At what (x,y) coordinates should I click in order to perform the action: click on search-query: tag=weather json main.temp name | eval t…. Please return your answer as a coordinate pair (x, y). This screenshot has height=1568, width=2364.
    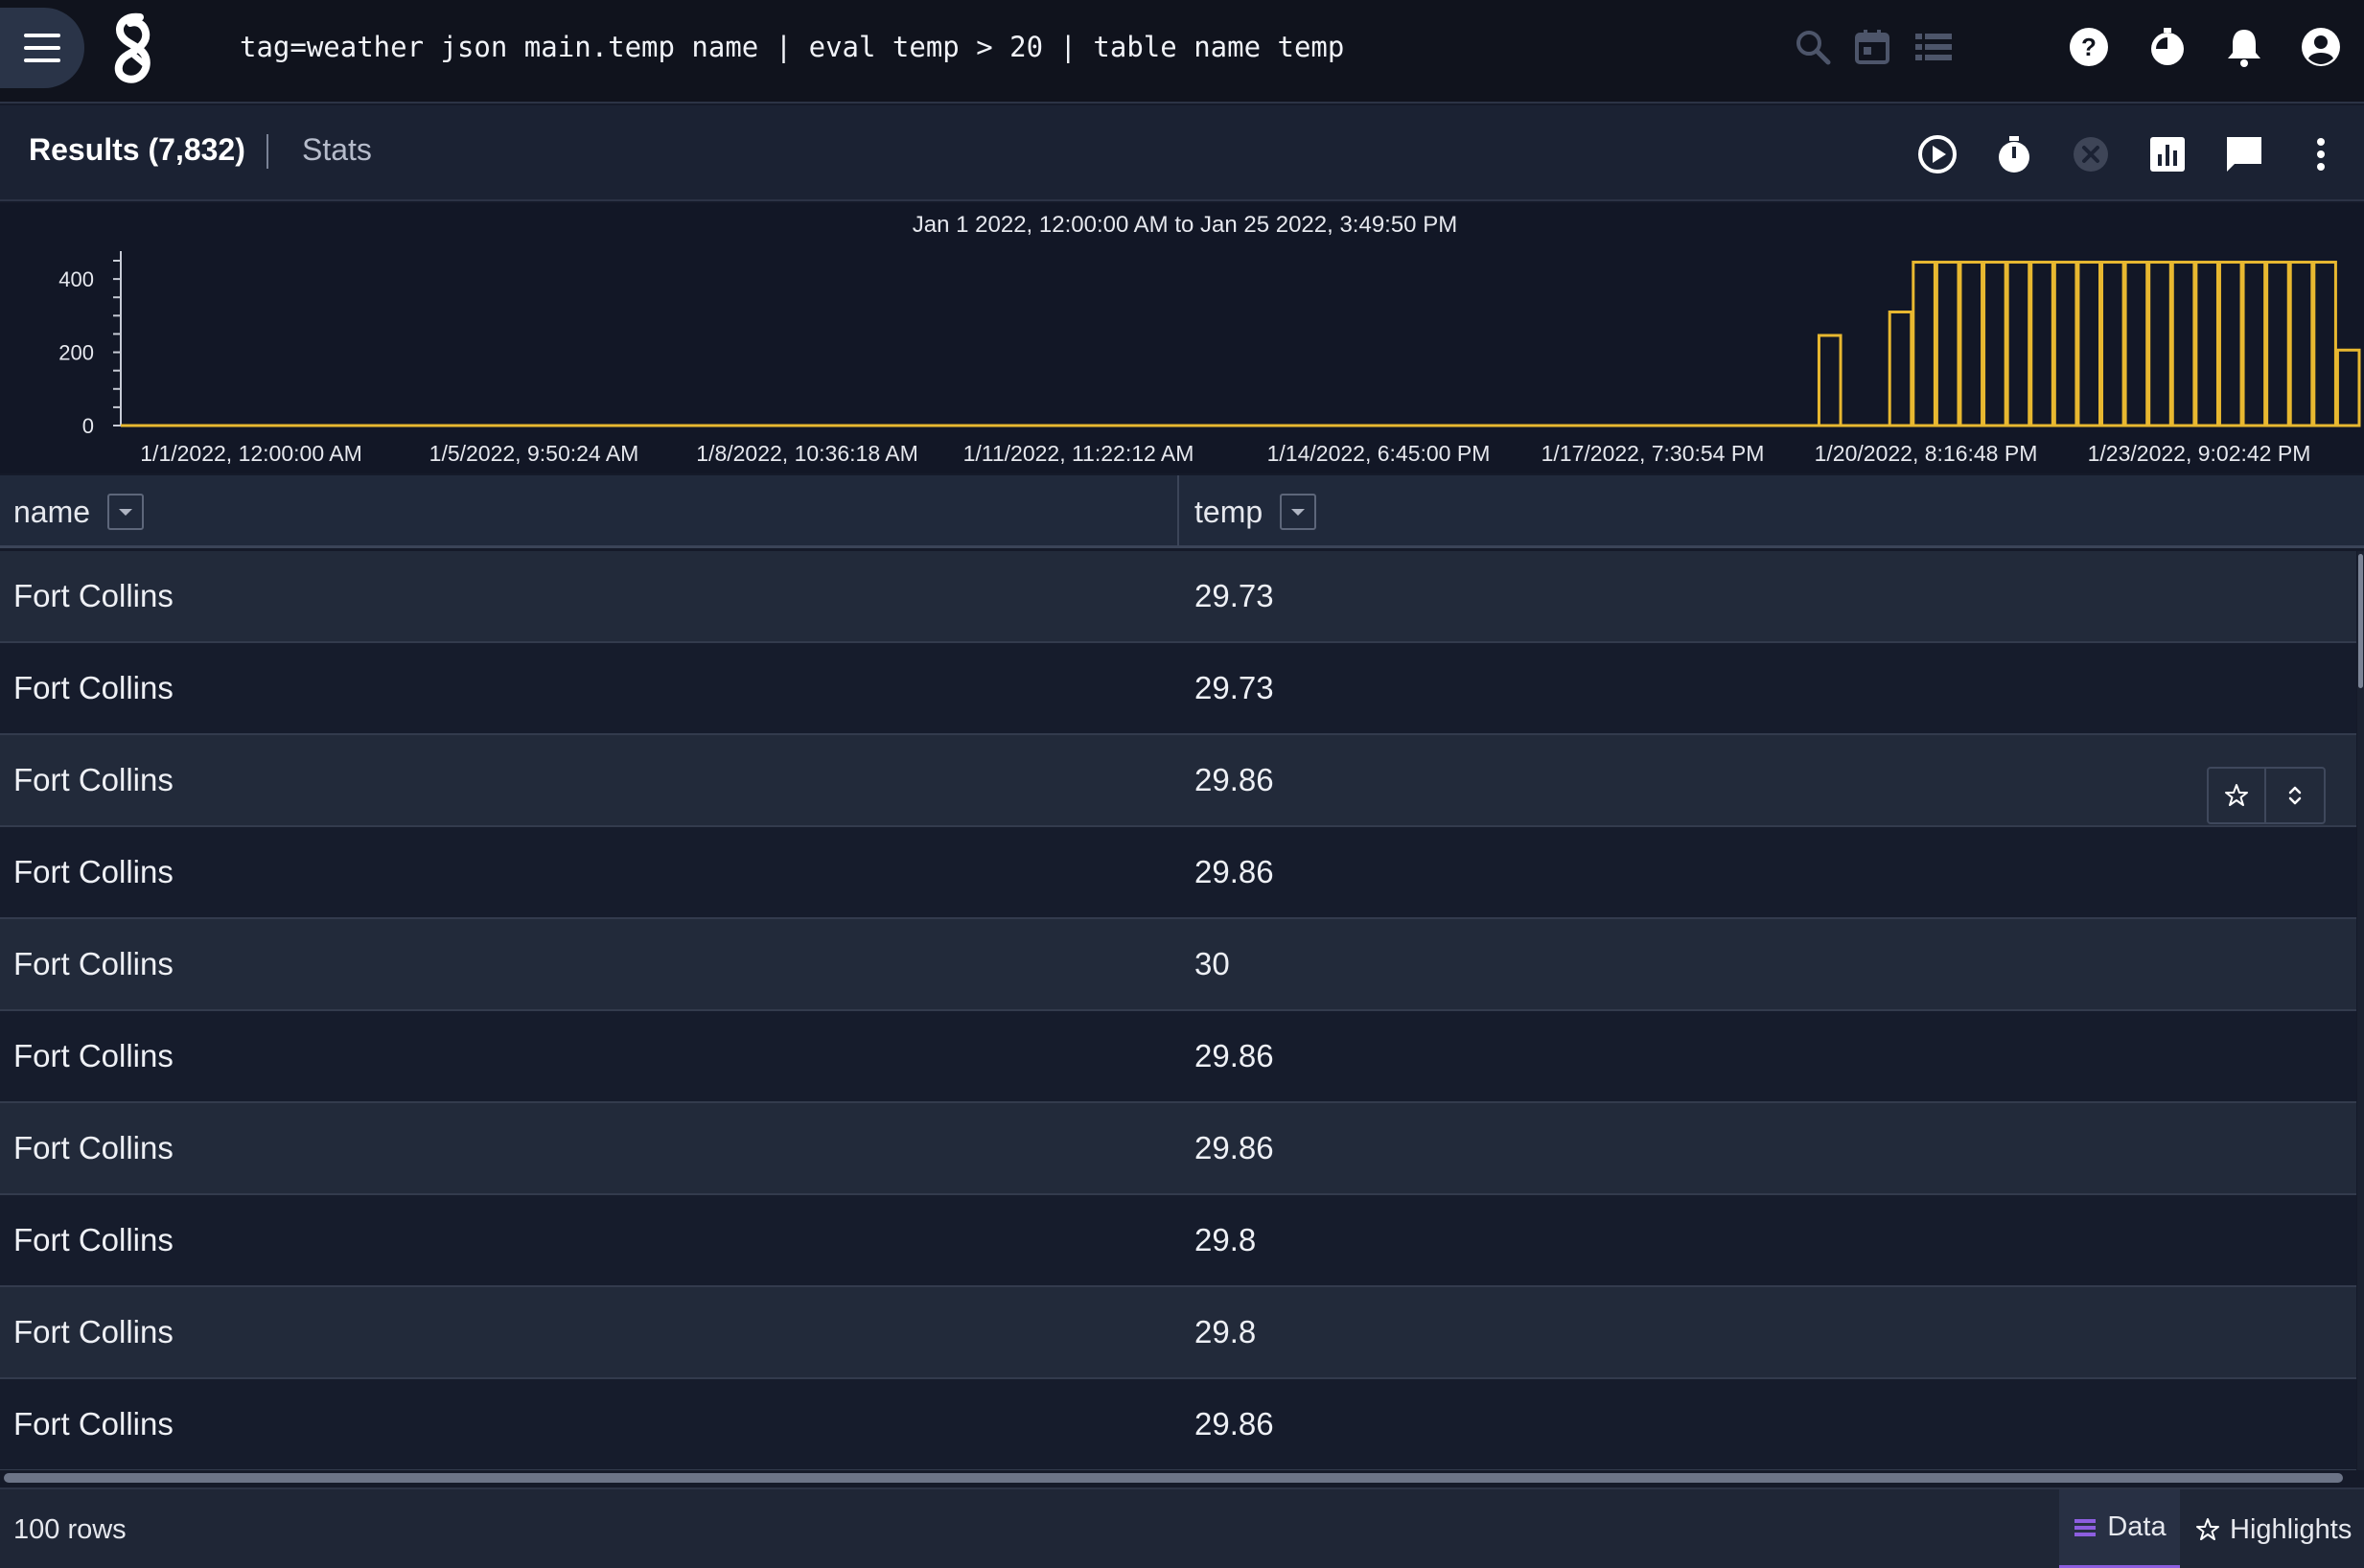
    Looking at the image, I should click on (792, 47).